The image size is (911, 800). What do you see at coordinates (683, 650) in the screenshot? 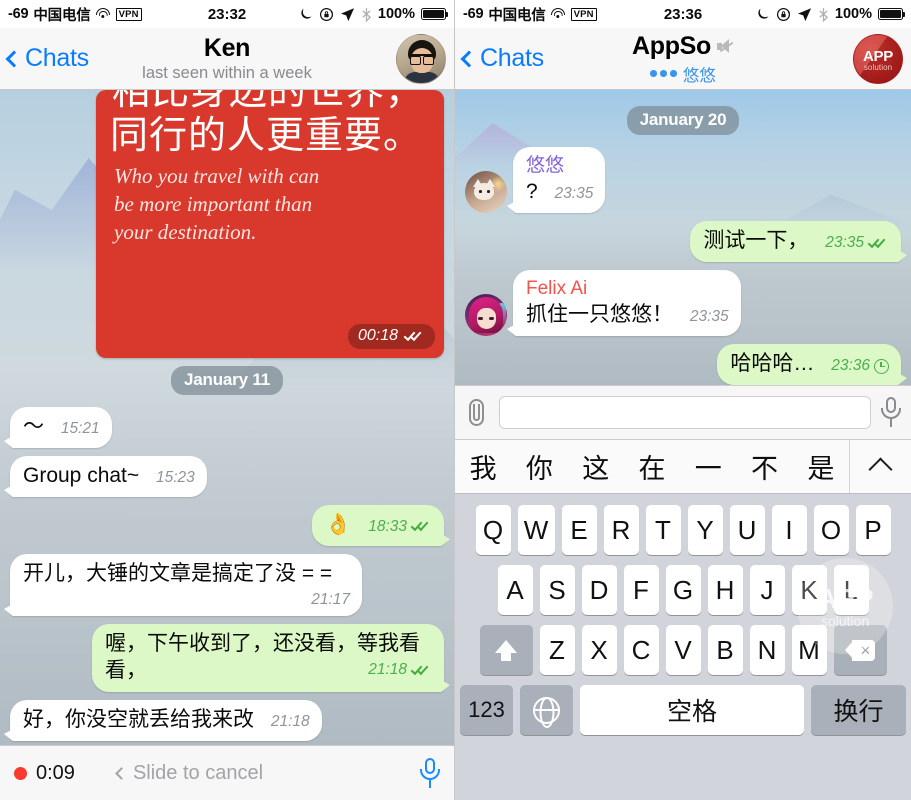
I see `key-v: V` at bounding box center [683, 650].